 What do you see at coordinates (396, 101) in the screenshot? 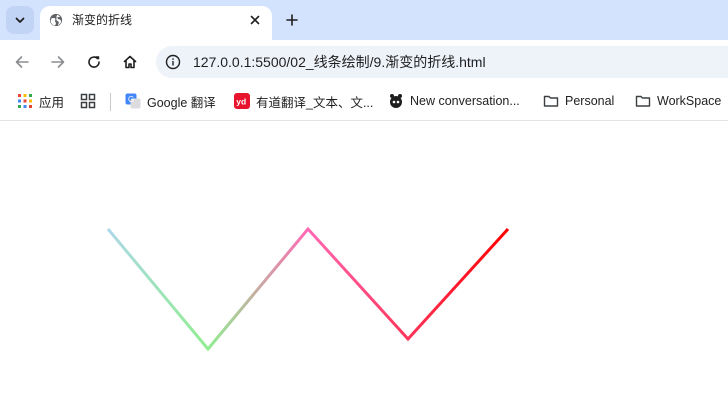
I see `bot-icon` at bounding box center [396, 101].